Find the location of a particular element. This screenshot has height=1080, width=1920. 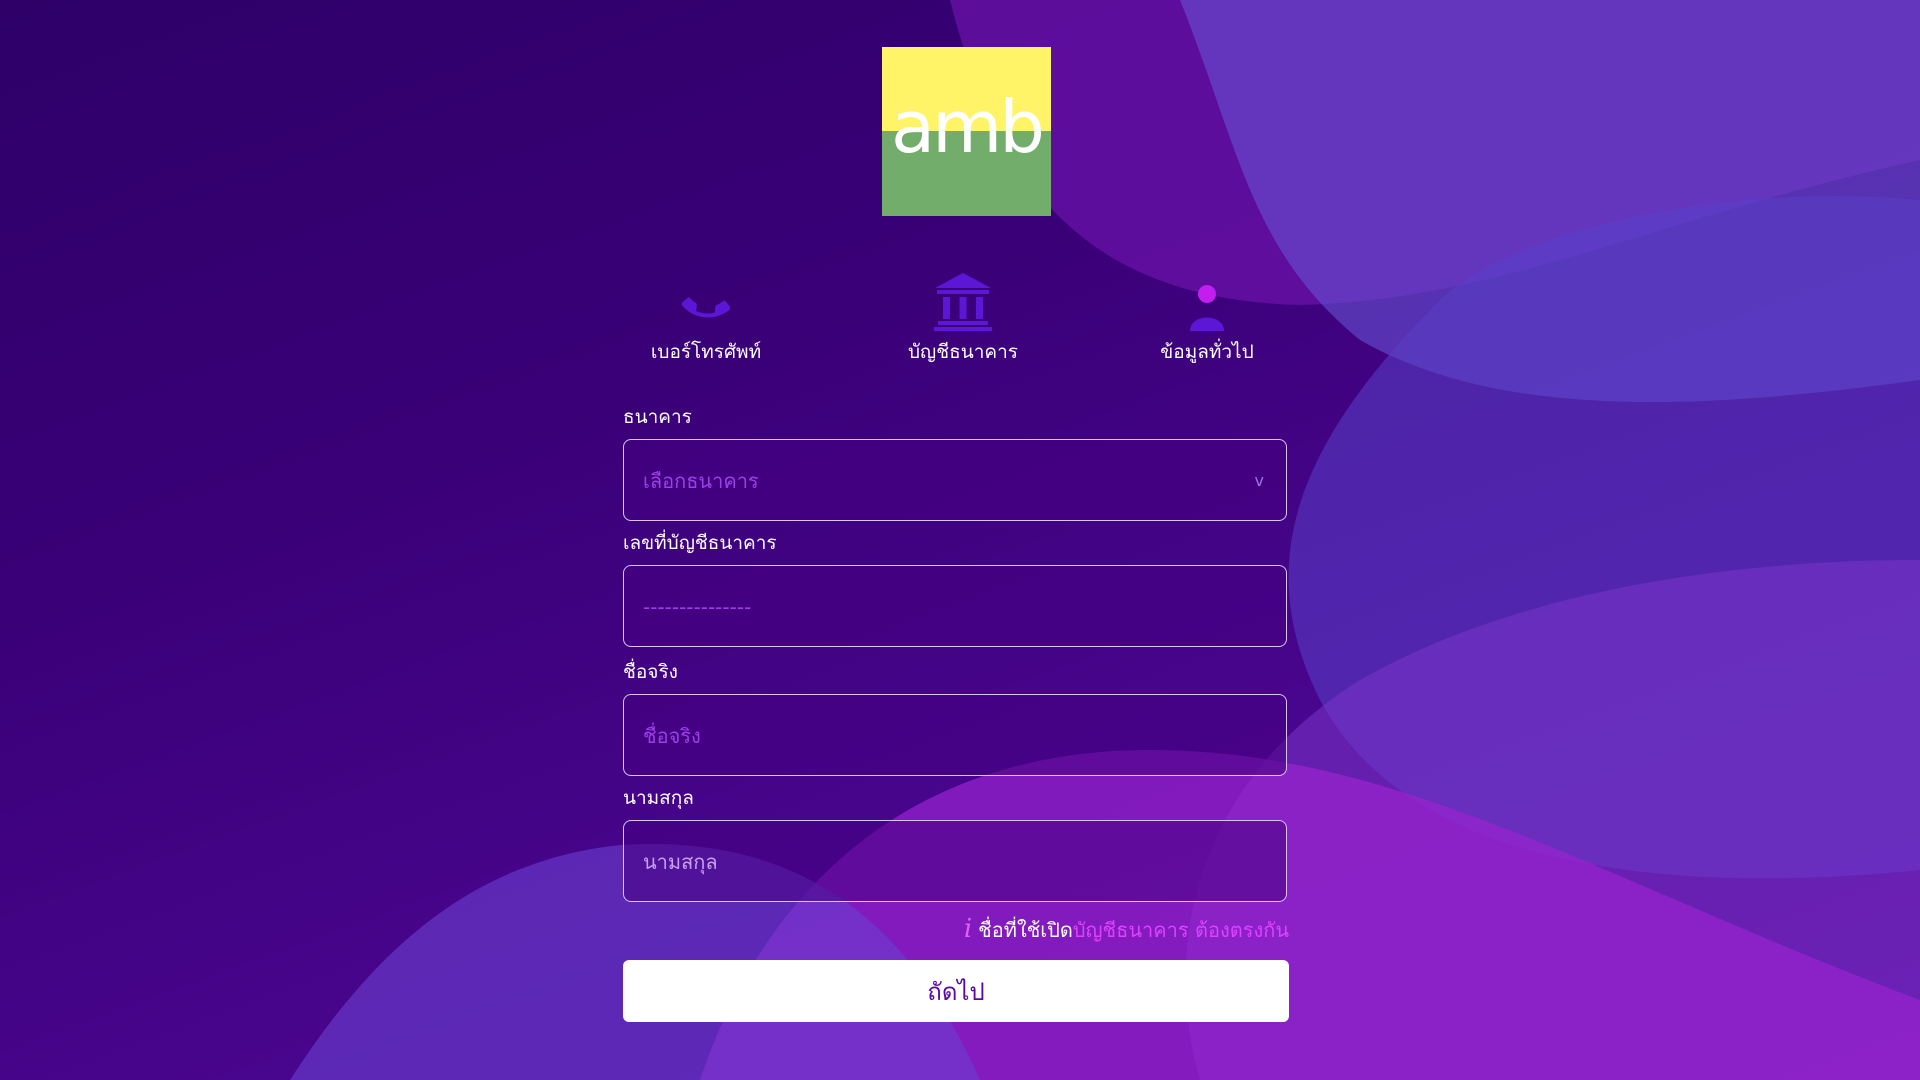

step-phone: เบอร์โทรศัพท์ is located at coordinates (706, 316).